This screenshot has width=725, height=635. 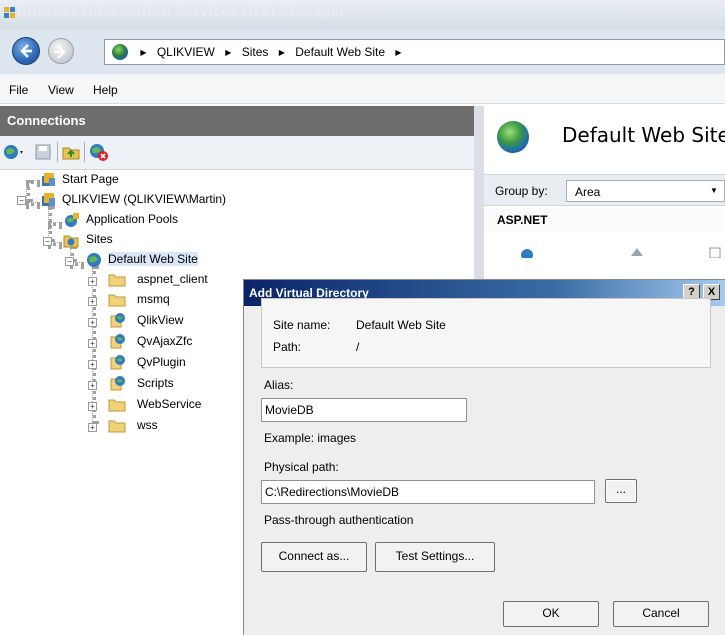 I want to click on tree-item-qlikview: QlikView, so click(x=160, y=320).